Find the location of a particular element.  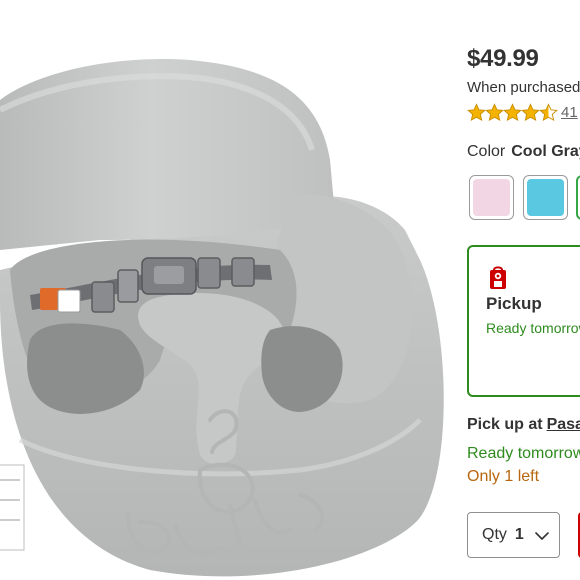

pickup-option-card: Pickup Ready tomorrow is located at coordinates (523, 321).